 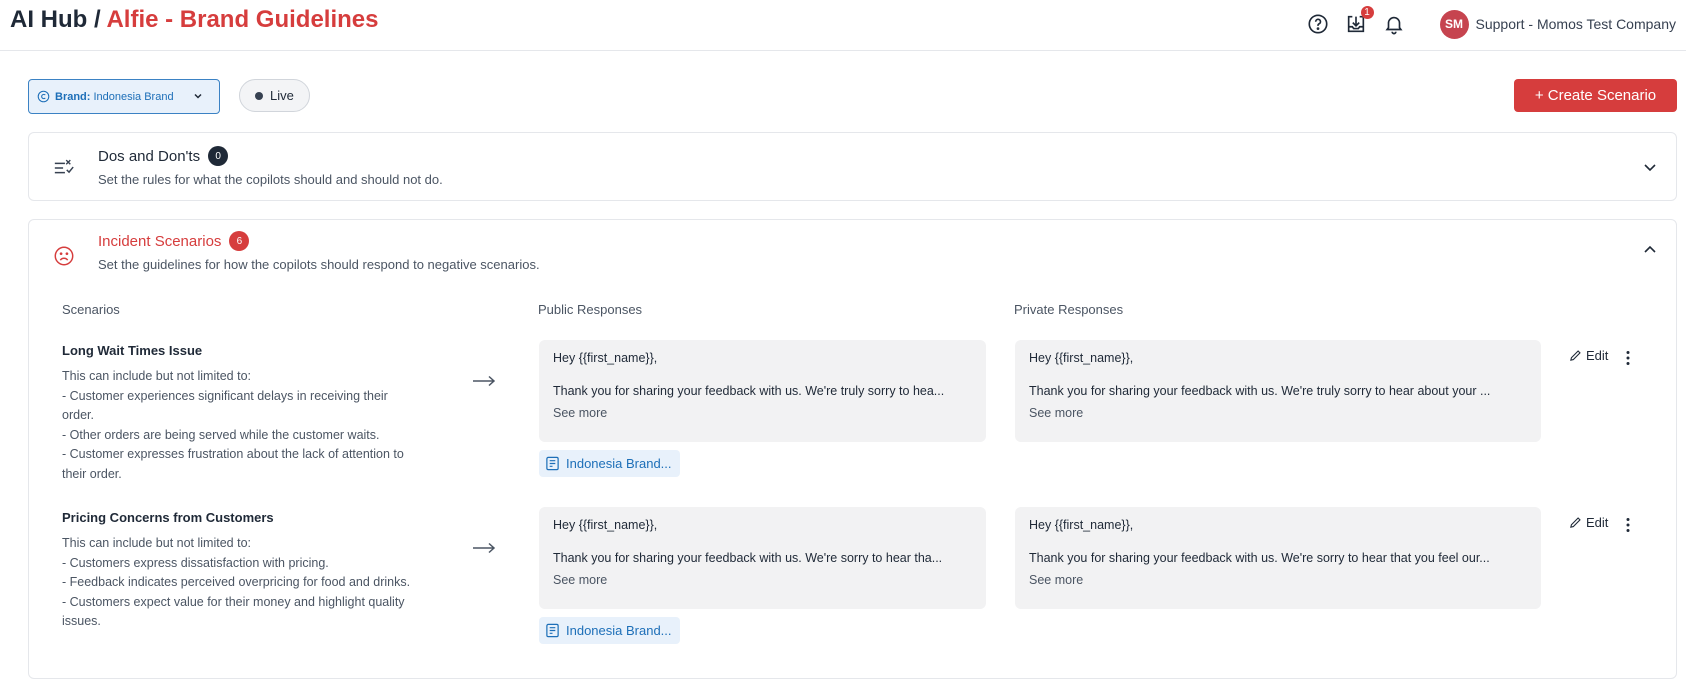 What do you see at coordinates (239, 241) in the screenshot?
I see `count-badge: 6` at bounding box center [239, 241].